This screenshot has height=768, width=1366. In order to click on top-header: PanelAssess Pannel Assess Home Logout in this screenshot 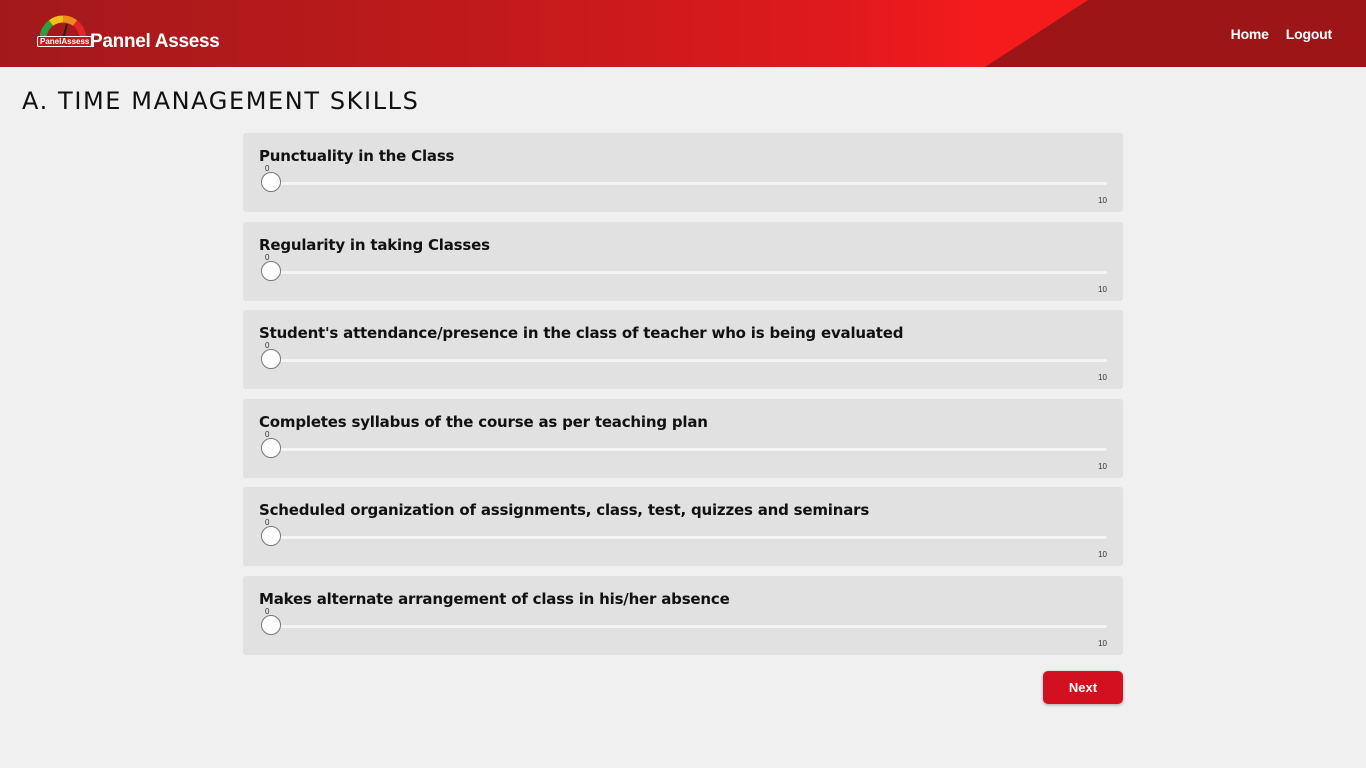, I will do `click(683, 33)`.